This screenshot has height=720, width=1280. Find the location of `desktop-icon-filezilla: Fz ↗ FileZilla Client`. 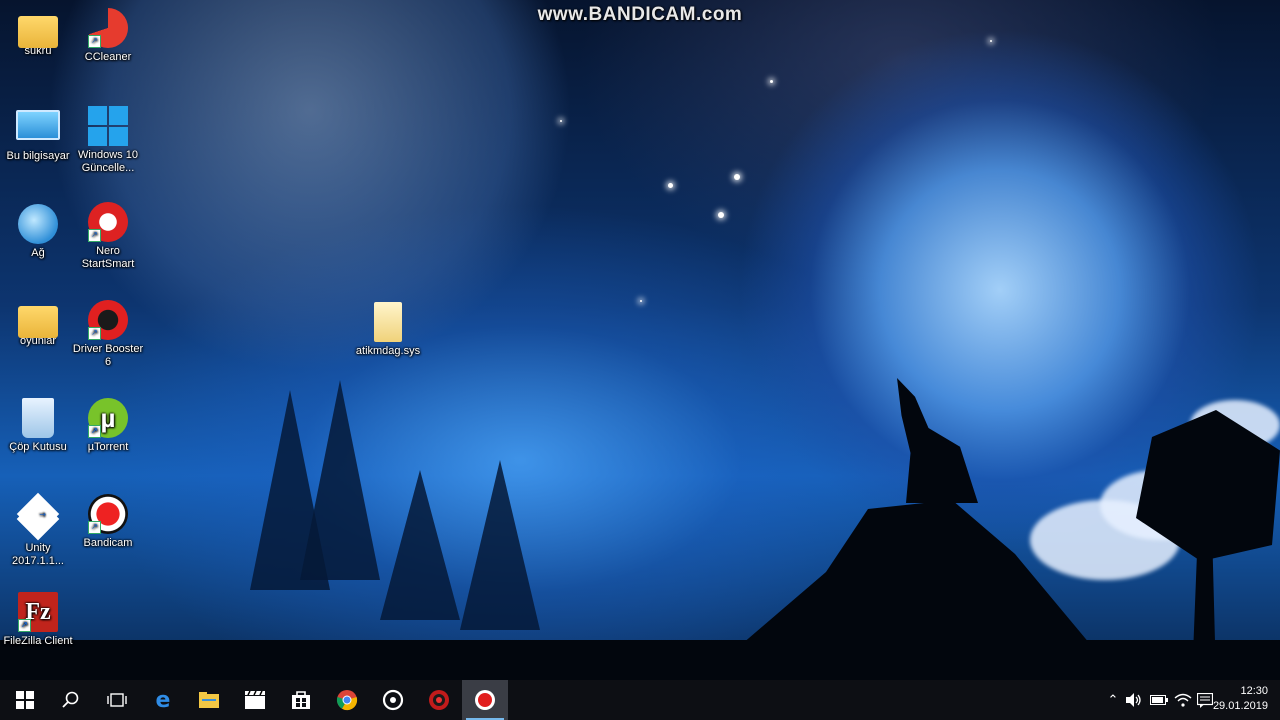

desktop-icon-filezilla: Fz ↗ FileZilla Client is located at coordinates (38, 620).